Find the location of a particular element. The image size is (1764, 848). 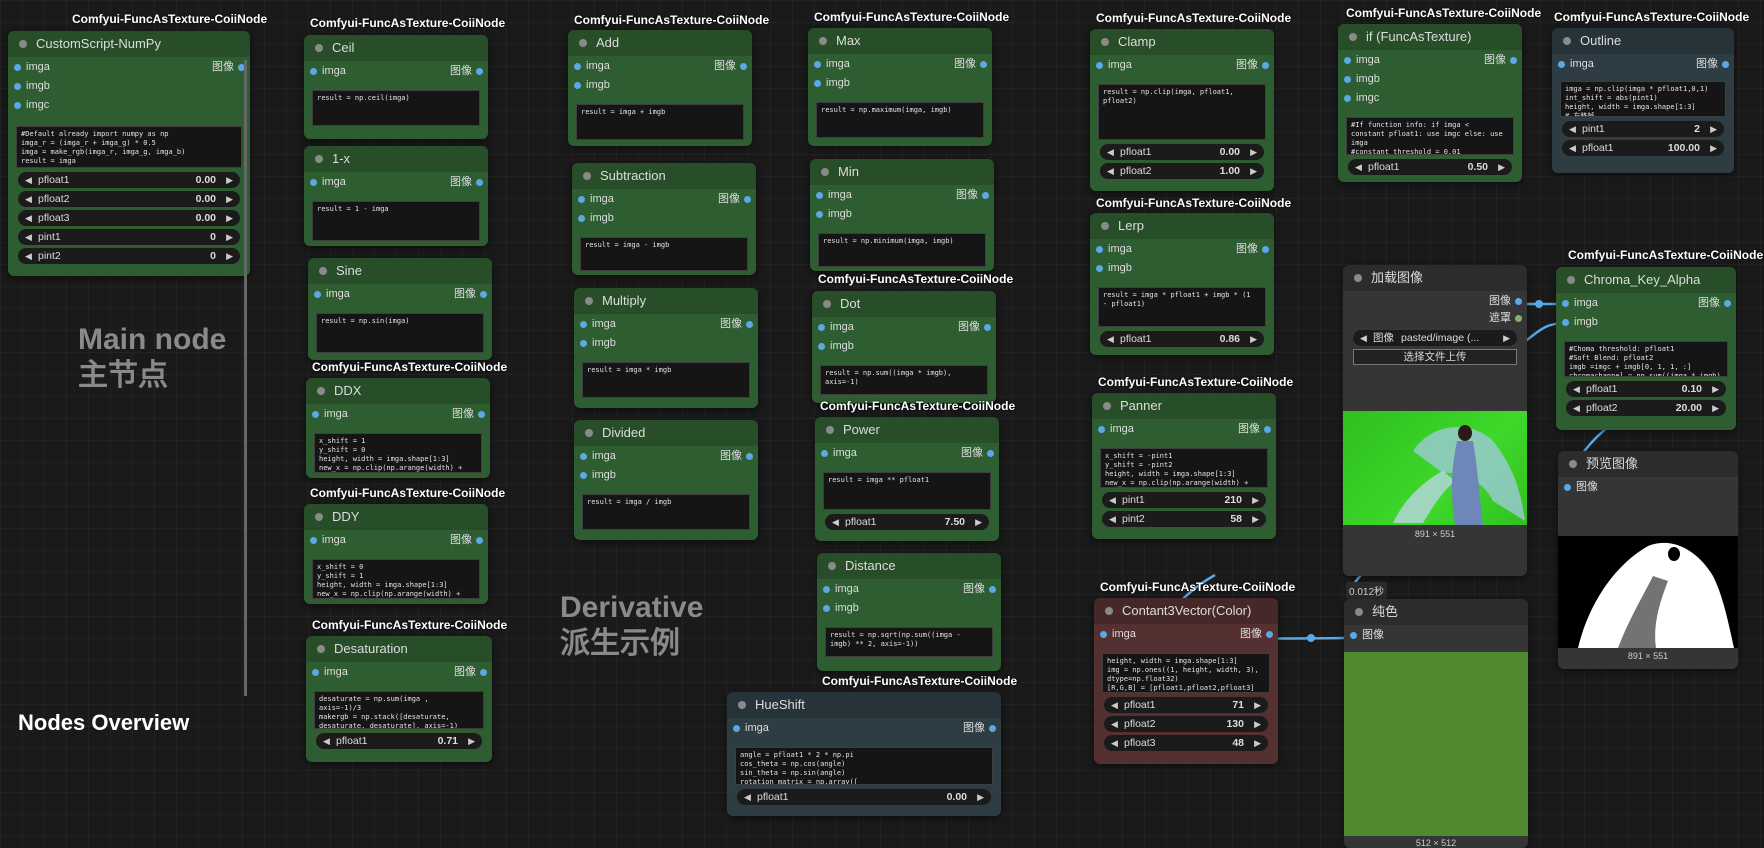

node-header: Min is located at coordinates (902, 172).